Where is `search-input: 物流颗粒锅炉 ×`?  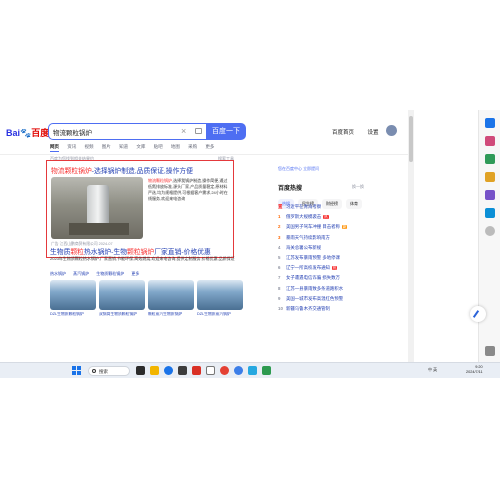
search-input: 物流颗粒锅炉 × is located at coordinates (127, 131).